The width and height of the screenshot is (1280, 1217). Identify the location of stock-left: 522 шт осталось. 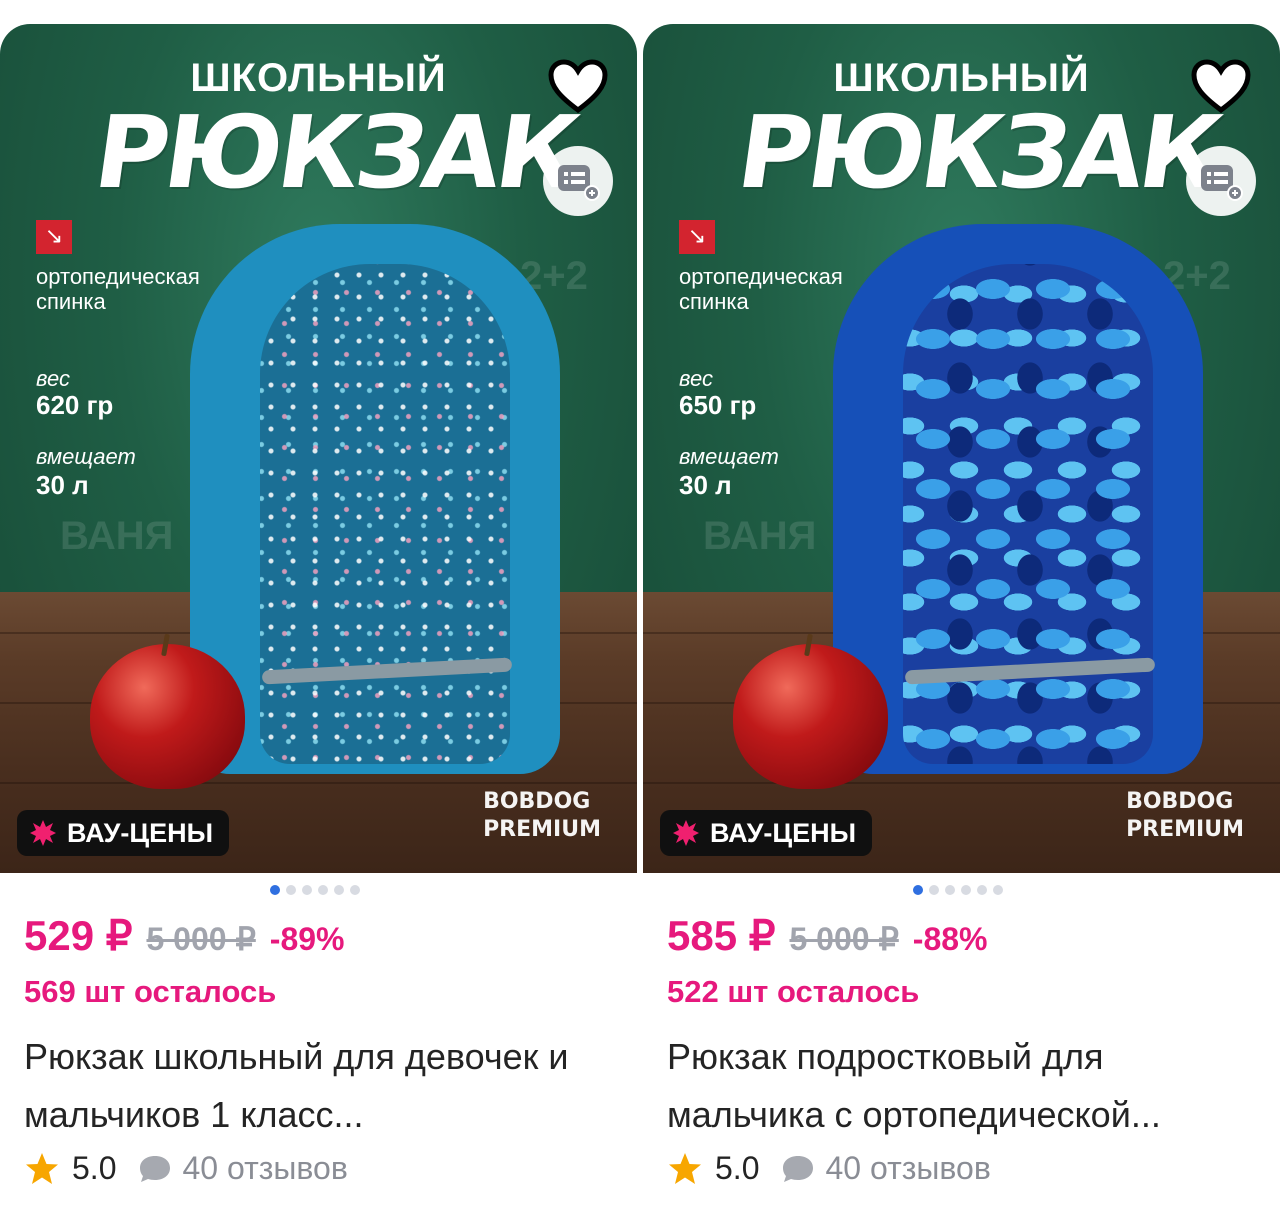
(793, 991).